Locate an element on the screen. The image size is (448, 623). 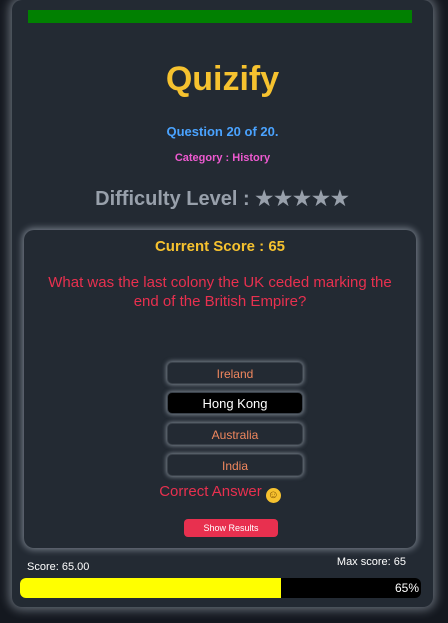
app-title: Quizify is located at coordinates (222, 79).